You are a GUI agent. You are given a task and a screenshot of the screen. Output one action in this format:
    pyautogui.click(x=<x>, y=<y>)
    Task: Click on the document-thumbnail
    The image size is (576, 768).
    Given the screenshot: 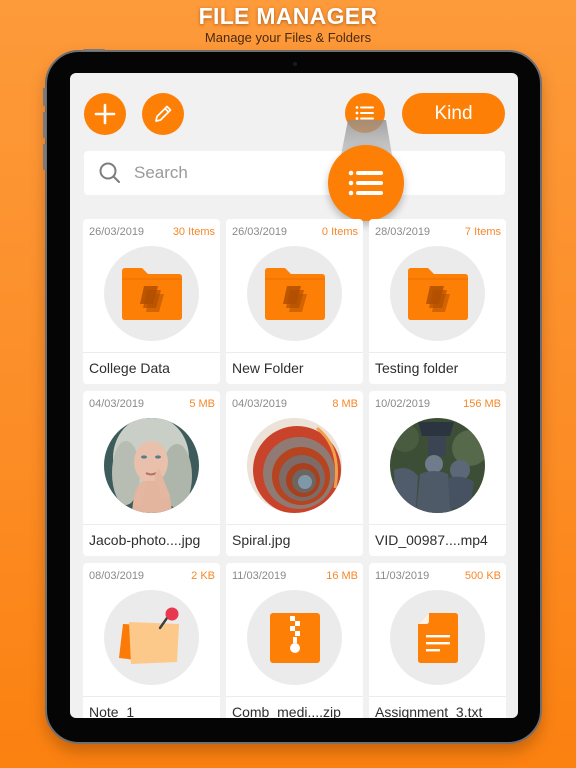 What is the action you would take?
    pyautogui.click(x=437, y=637)
    